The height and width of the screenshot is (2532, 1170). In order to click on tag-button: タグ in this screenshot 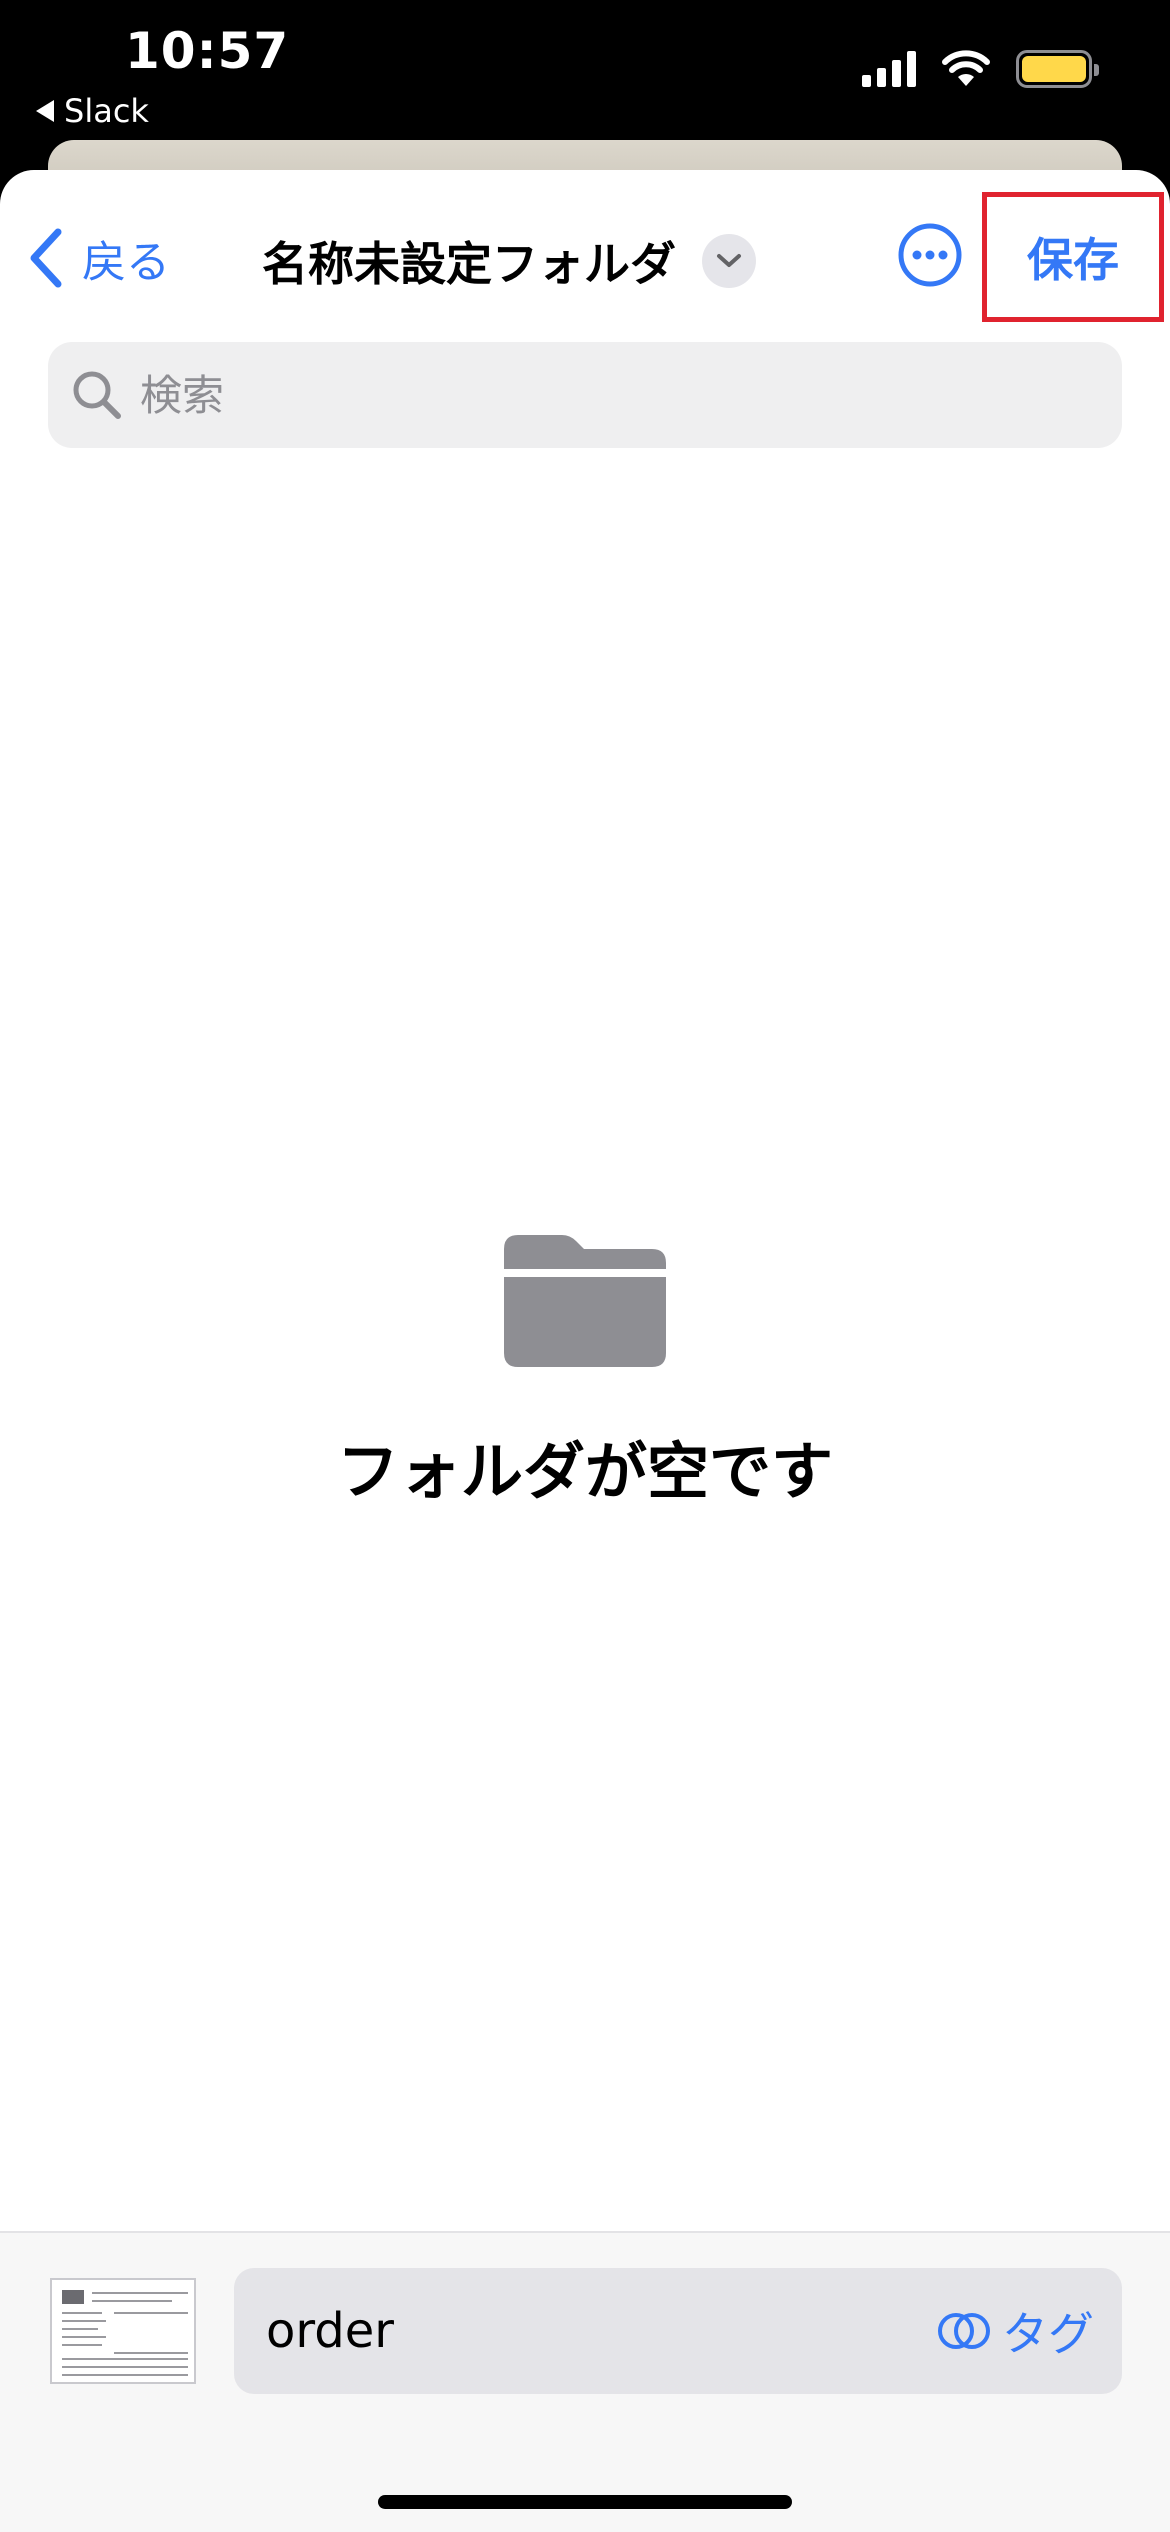, I will do `click(1015, 2331)`.